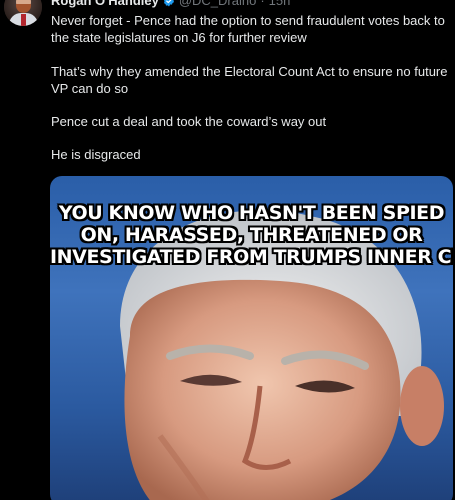 The image size is (455, 500). Describe the element at coordinates (218, 4) in the screenshot. I see `handle: @DC_Draino` at that location.